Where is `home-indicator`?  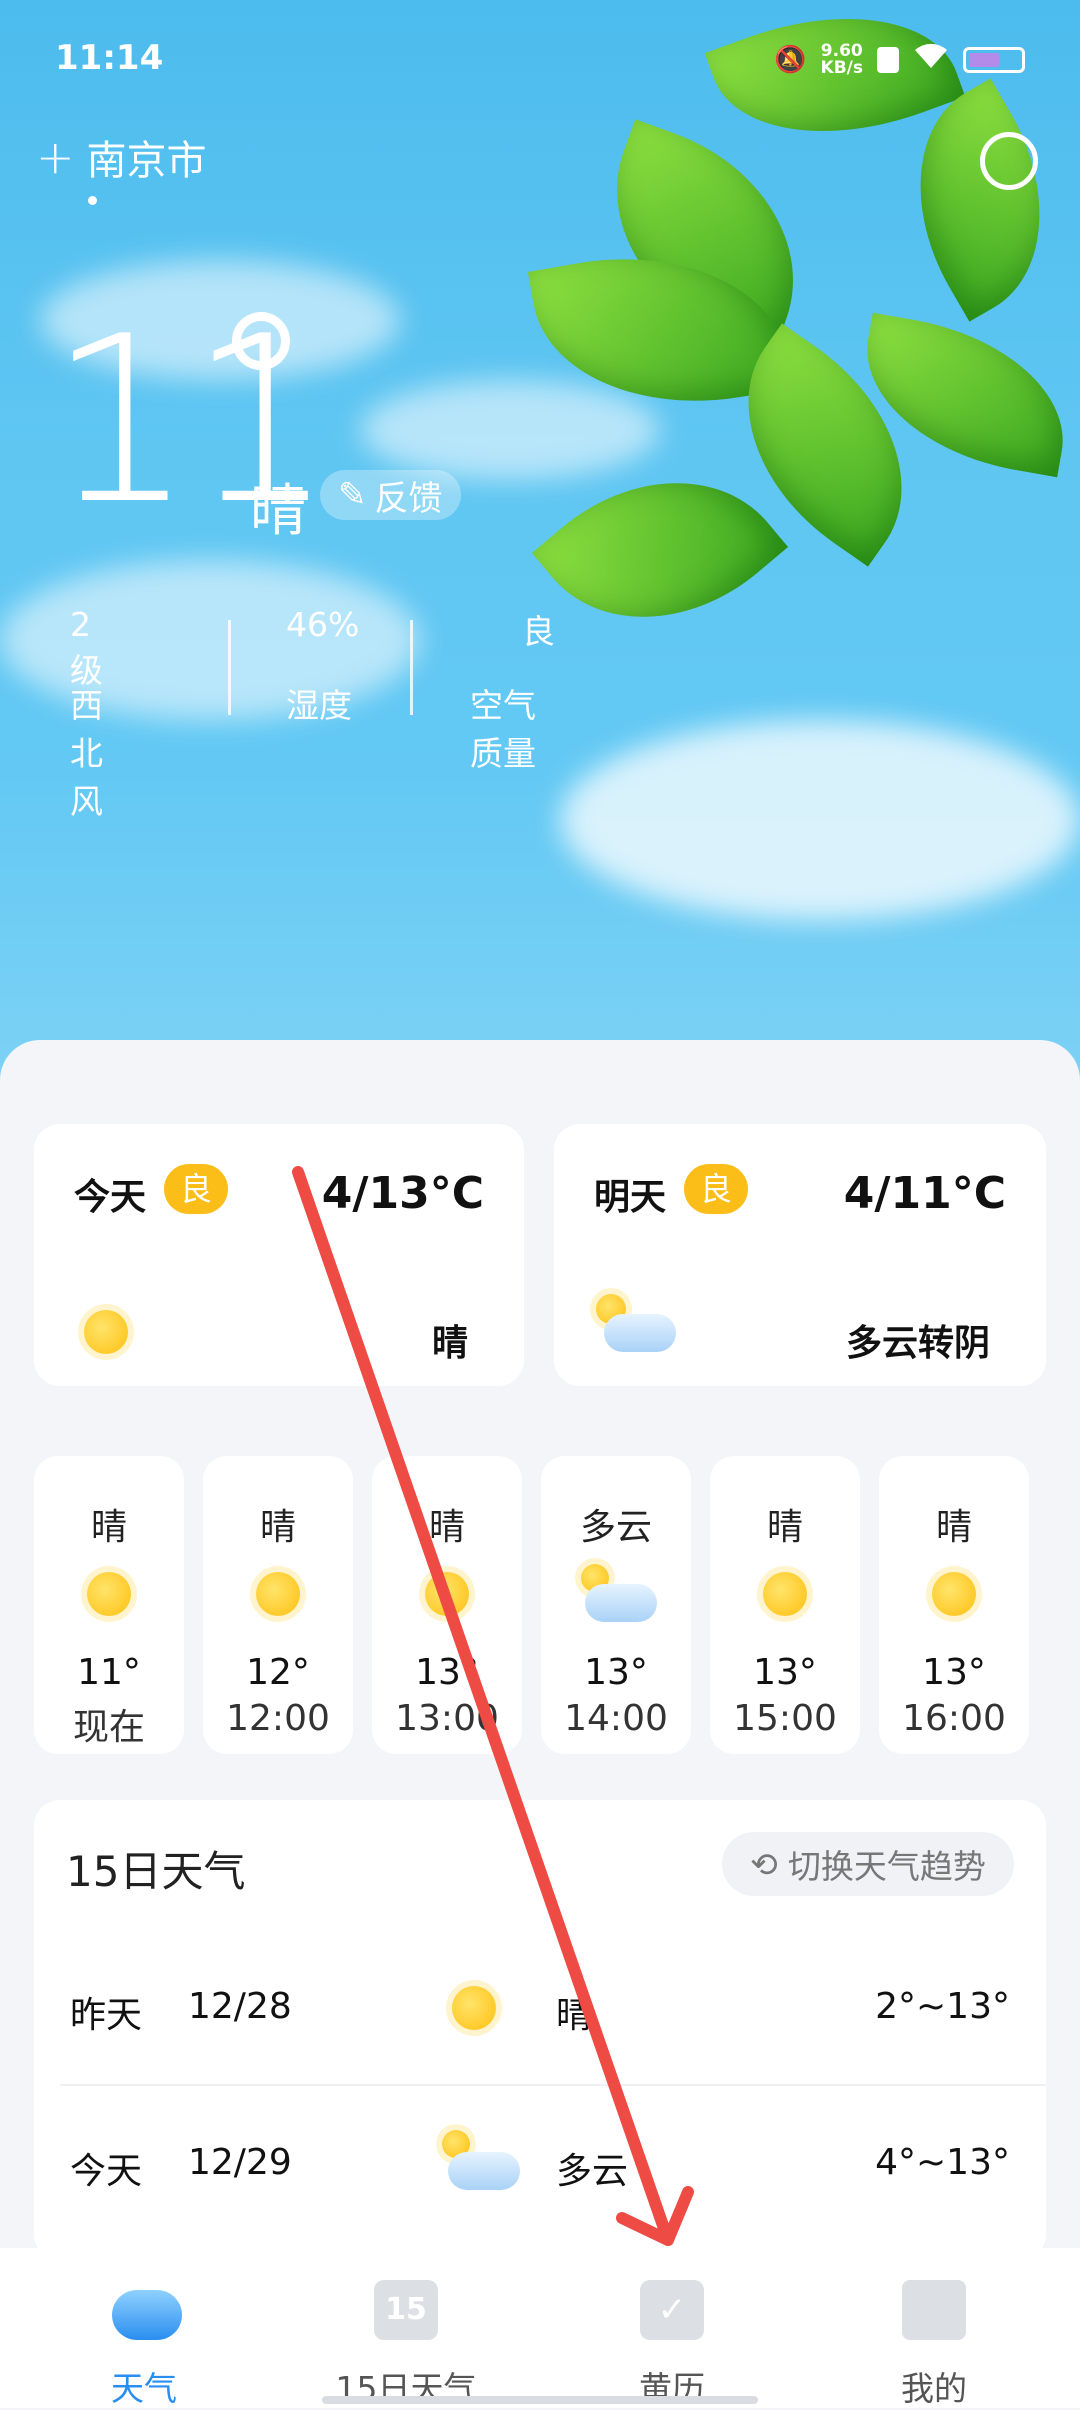
home-indicator is located at coordinates (540, 2400).